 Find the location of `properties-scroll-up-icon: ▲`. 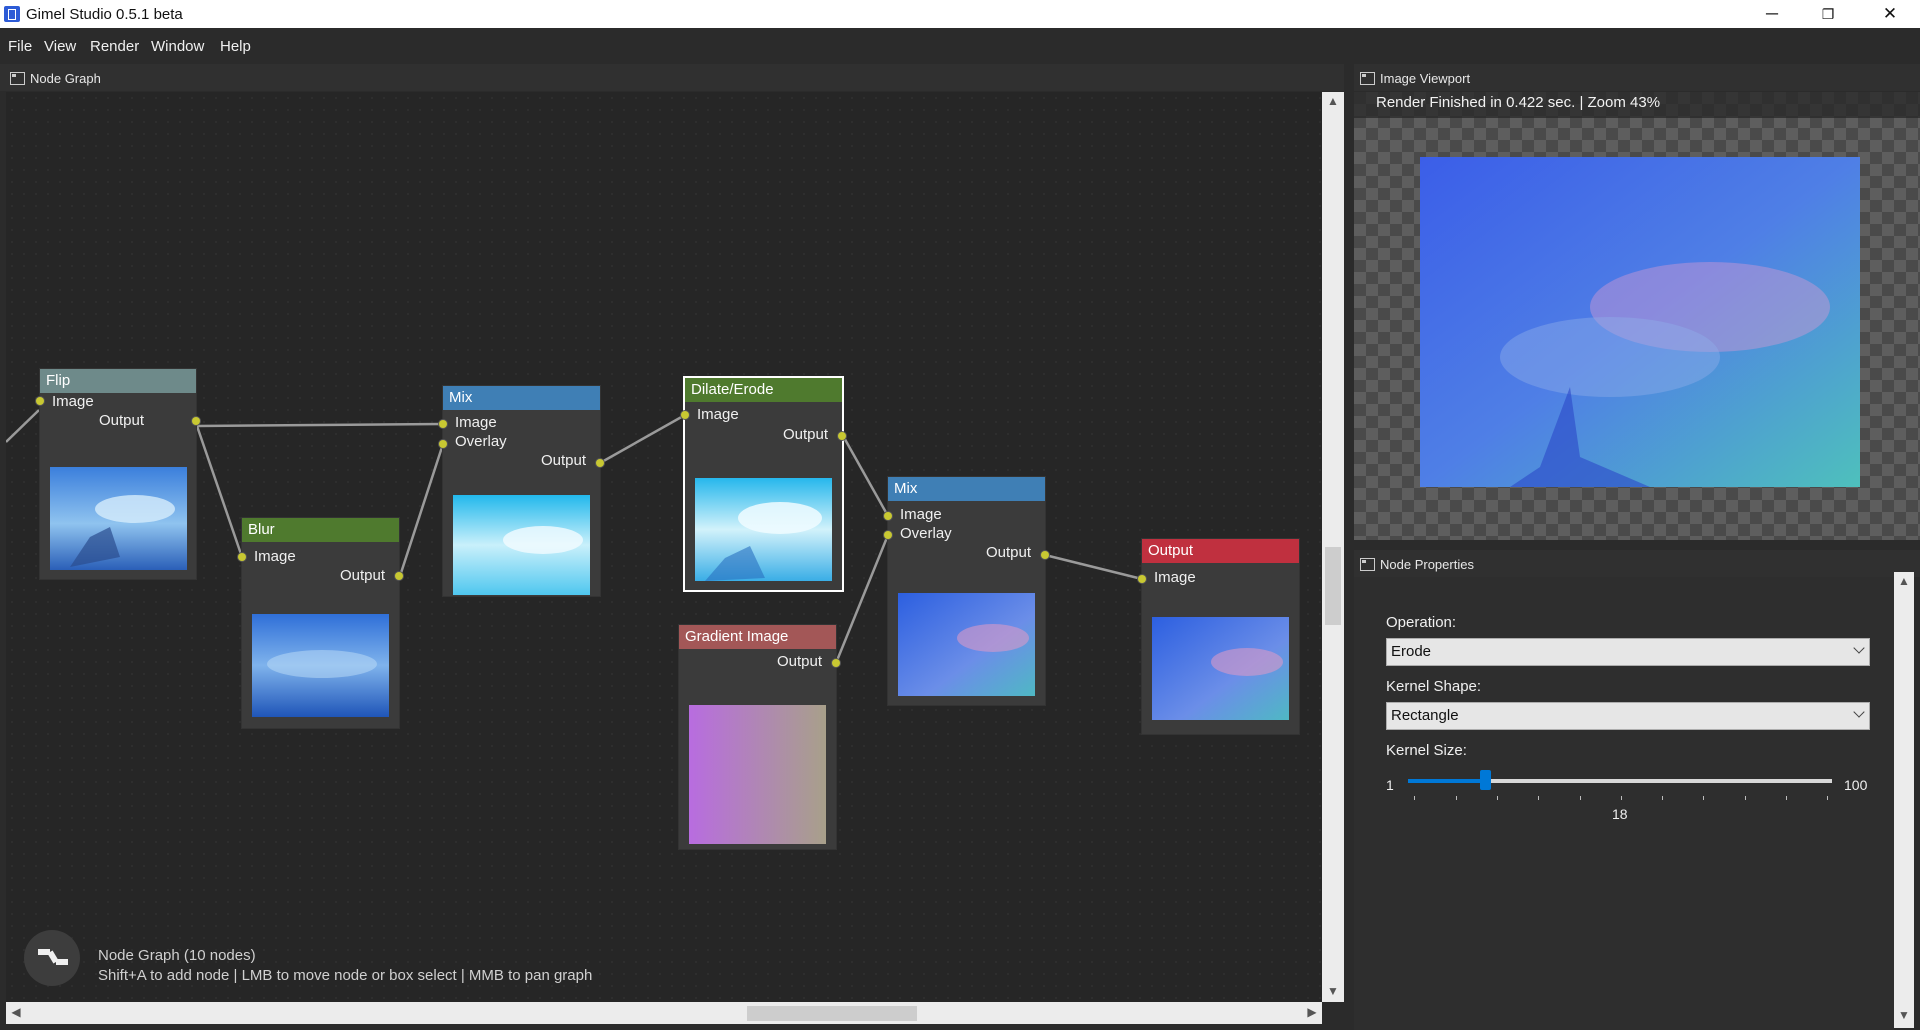

properties-scroll-up-icon: ▲ is located at coordinates (1904, 581).